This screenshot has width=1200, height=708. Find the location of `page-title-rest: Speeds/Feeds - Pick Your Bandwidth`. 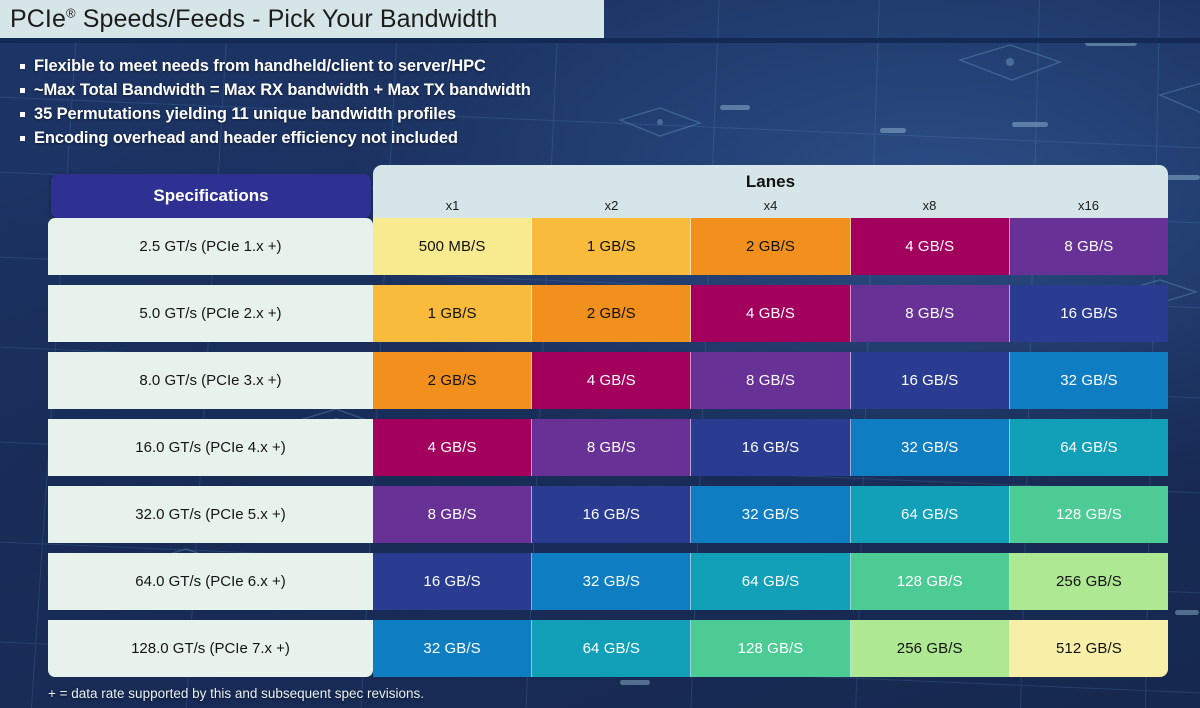

page-title-rest: Speeds/Feeds - Pick Your Bandwidth is located at coordinates (286, 18).